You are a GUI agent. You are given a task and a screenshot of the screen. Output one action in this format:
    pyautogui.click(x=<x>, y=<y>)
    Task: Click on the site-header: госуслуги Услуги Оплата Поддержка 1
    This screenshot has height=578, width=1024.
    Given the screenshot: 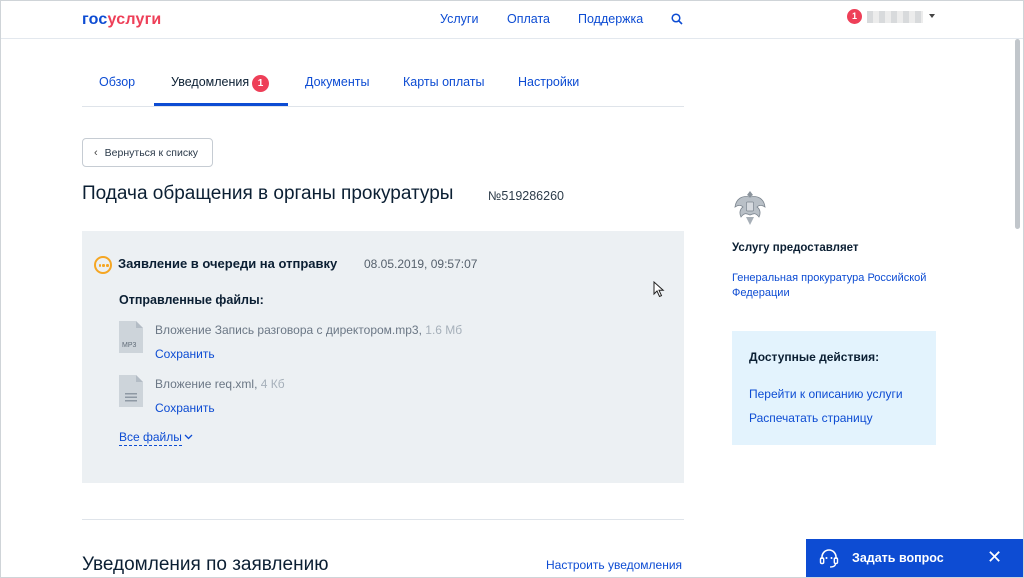 What is the action you would take?
    pyautogui.click(x=512, y=20)
    